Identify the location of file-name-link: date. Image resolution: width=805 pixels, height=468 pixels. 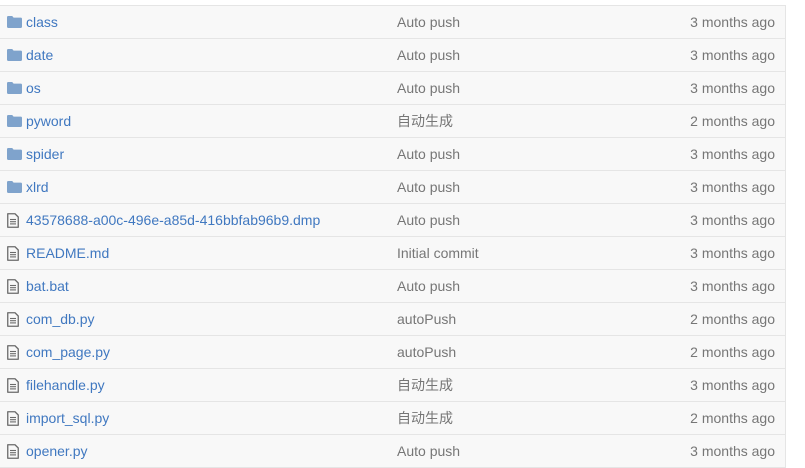
(39, 55).